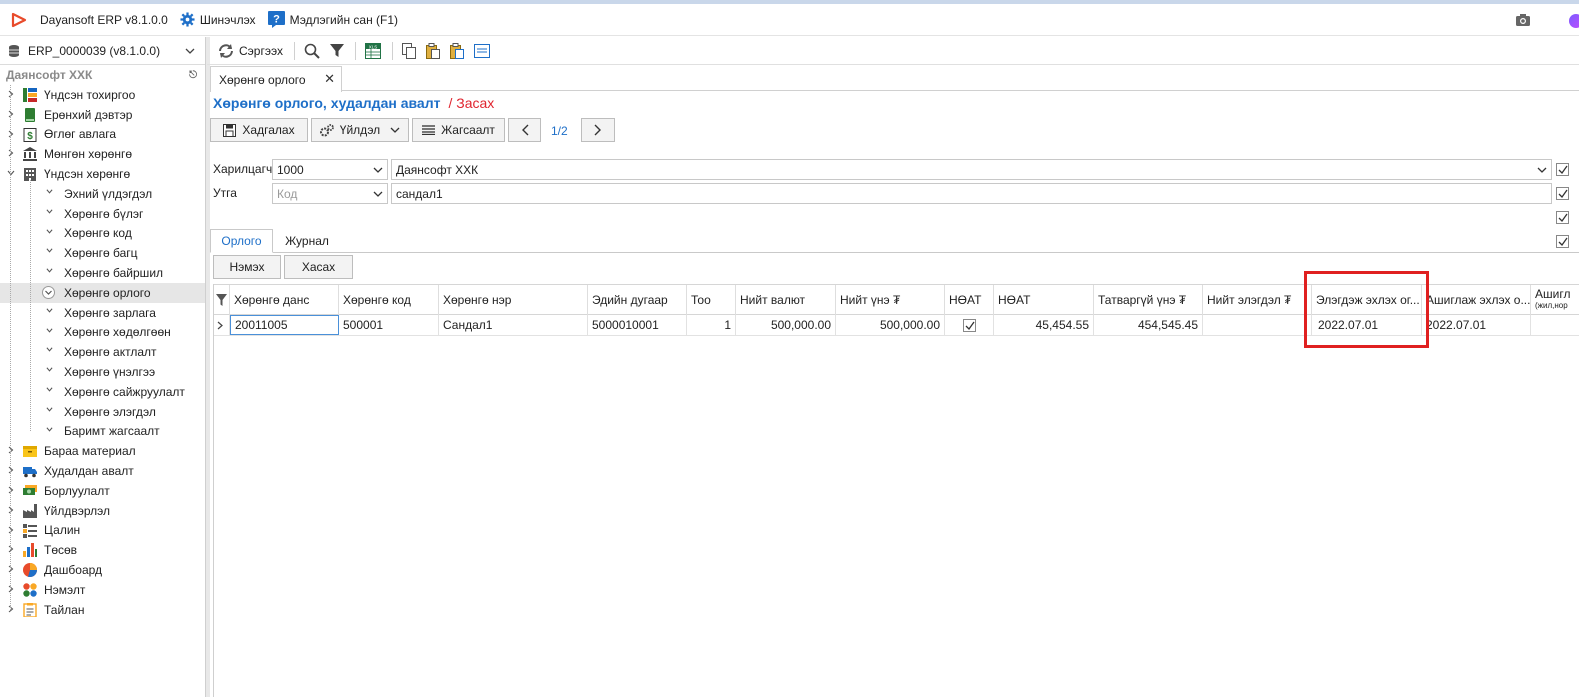 This screenshot has height=697, width=1579. I want to click on cell-use-start: 2022.07.01, so click(1476, 325).